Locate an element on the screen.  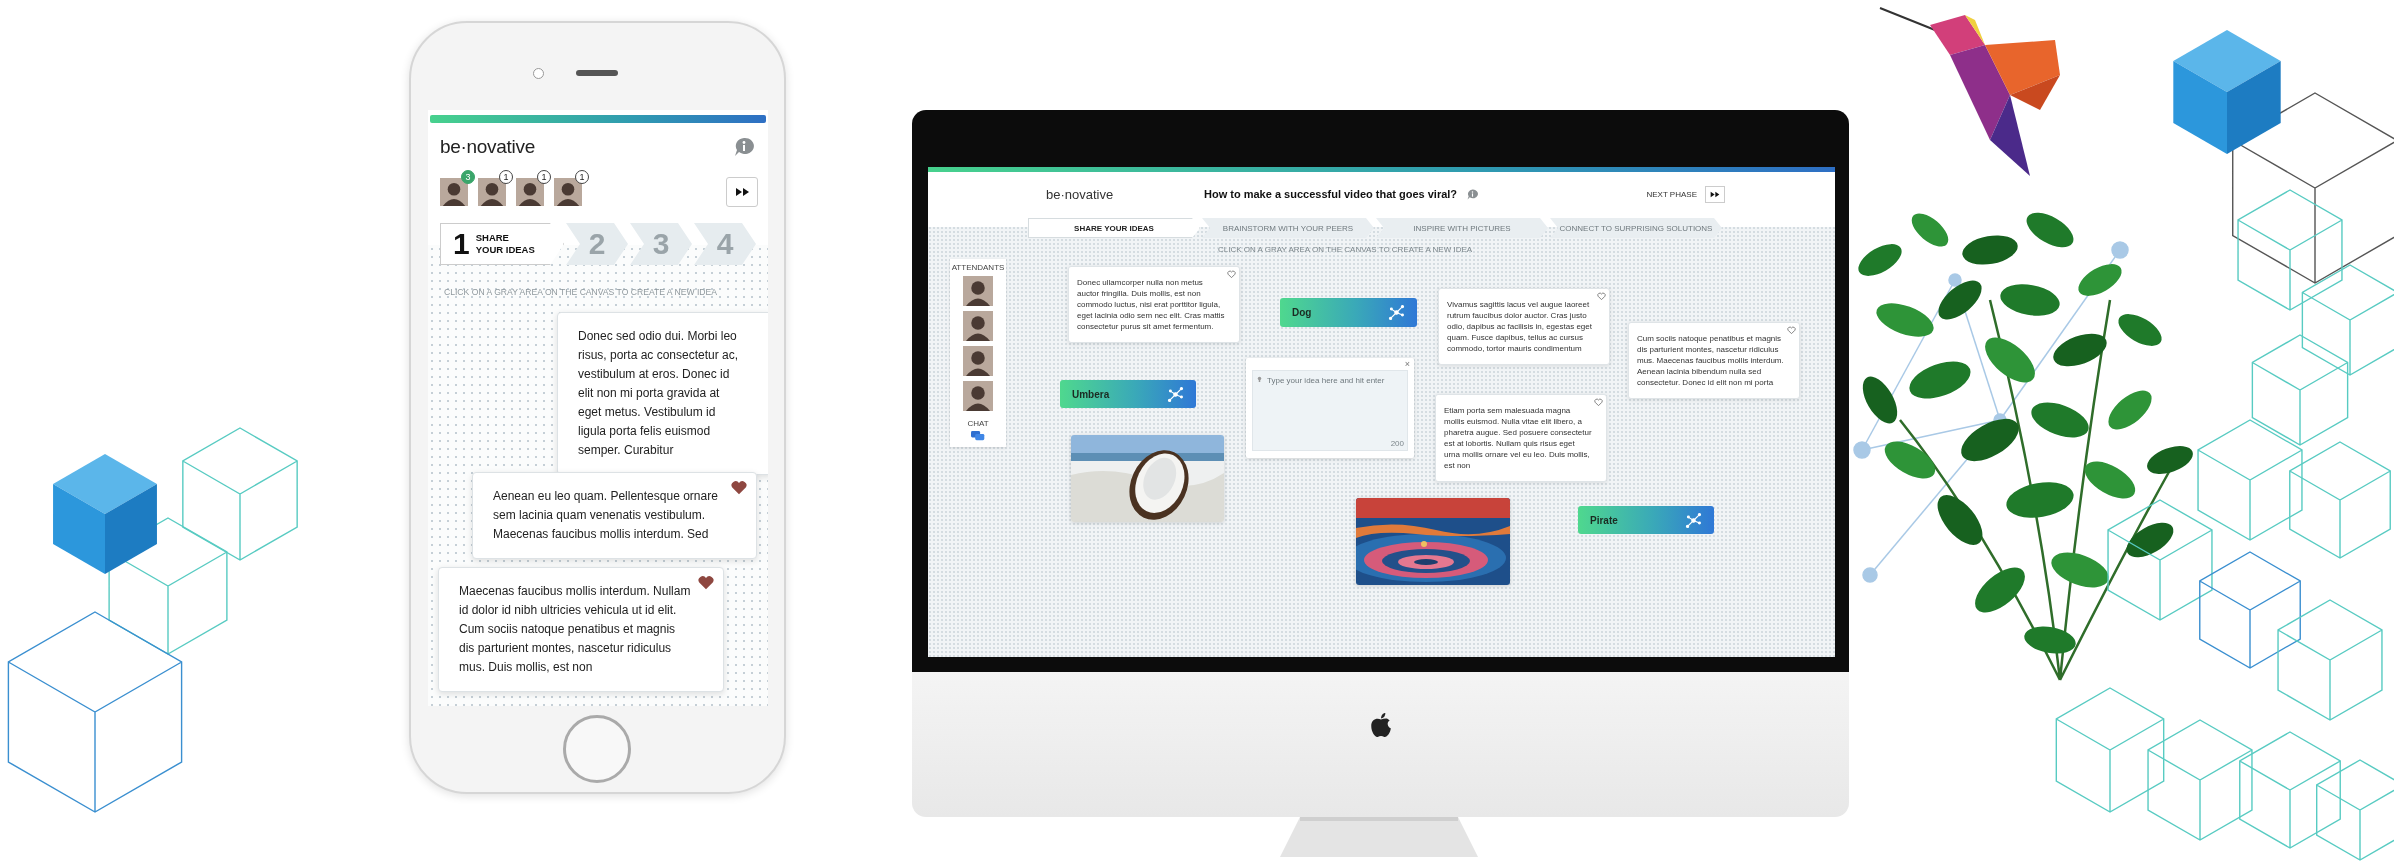
speaker-slot is located at coordinates (597, 73).